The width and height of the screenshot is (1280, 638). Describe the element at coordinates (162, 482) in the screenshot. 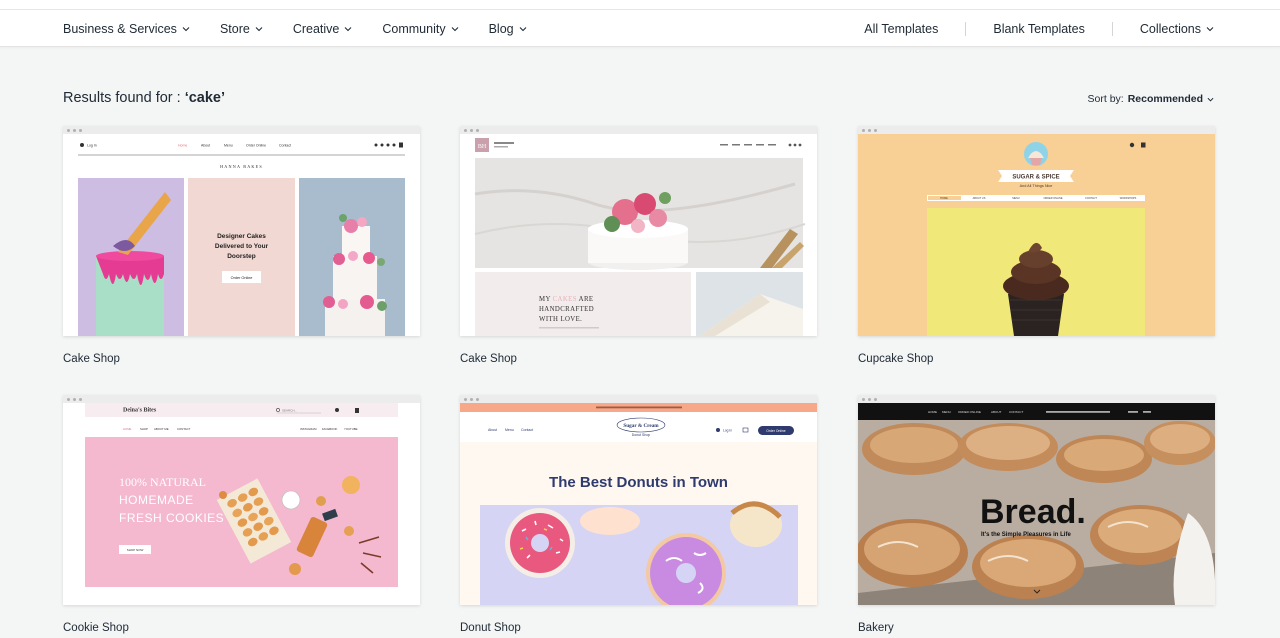

I see `preview-headline: 100% NATURAL` at that location.